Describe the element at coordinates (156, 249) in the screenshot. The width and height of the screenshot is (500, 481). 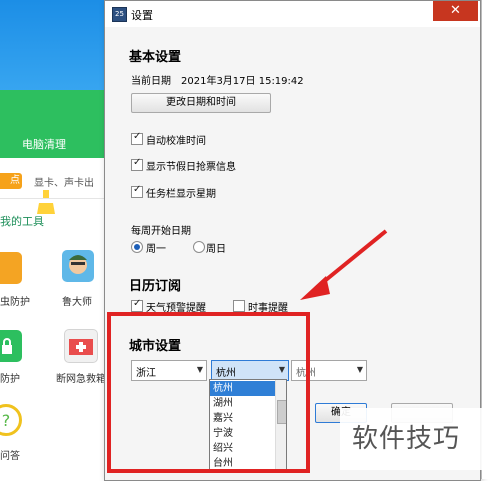
I see `week-start-monday-label: 周一` at that location.